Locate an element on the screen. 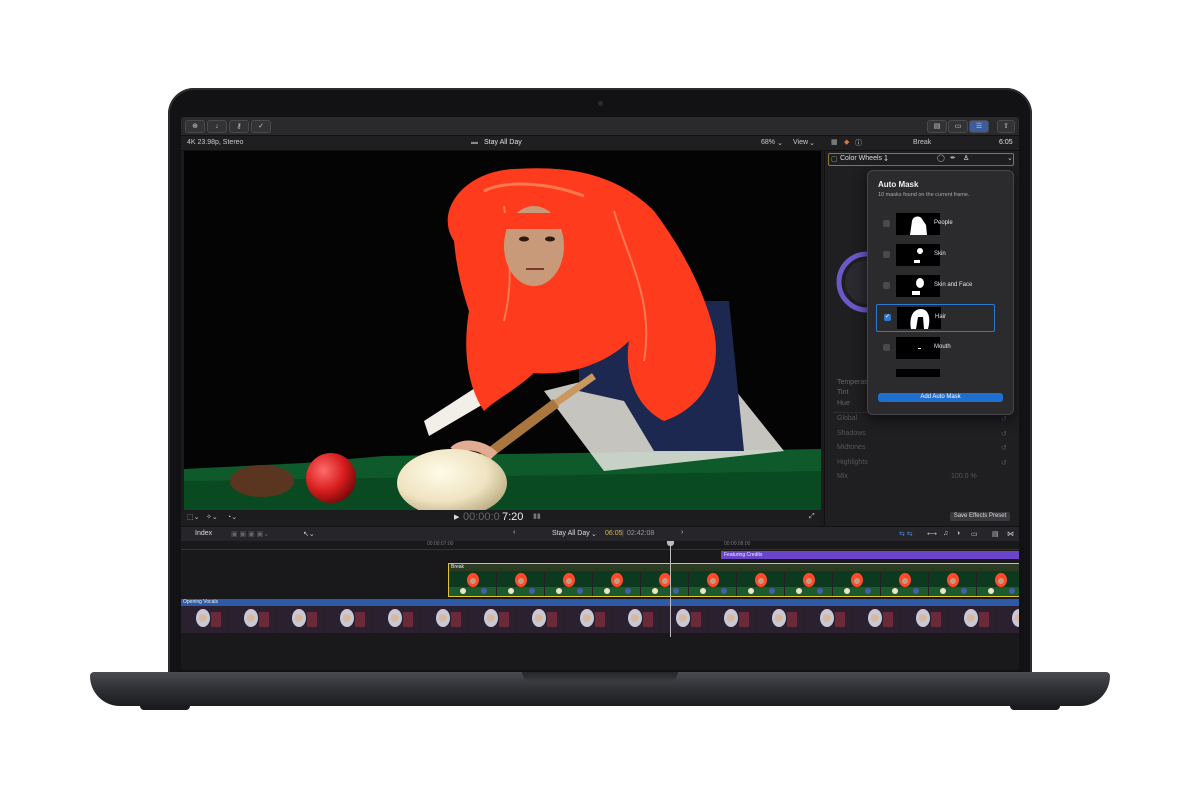  import-icon: ⊕ is located at coordinates (195, 126).